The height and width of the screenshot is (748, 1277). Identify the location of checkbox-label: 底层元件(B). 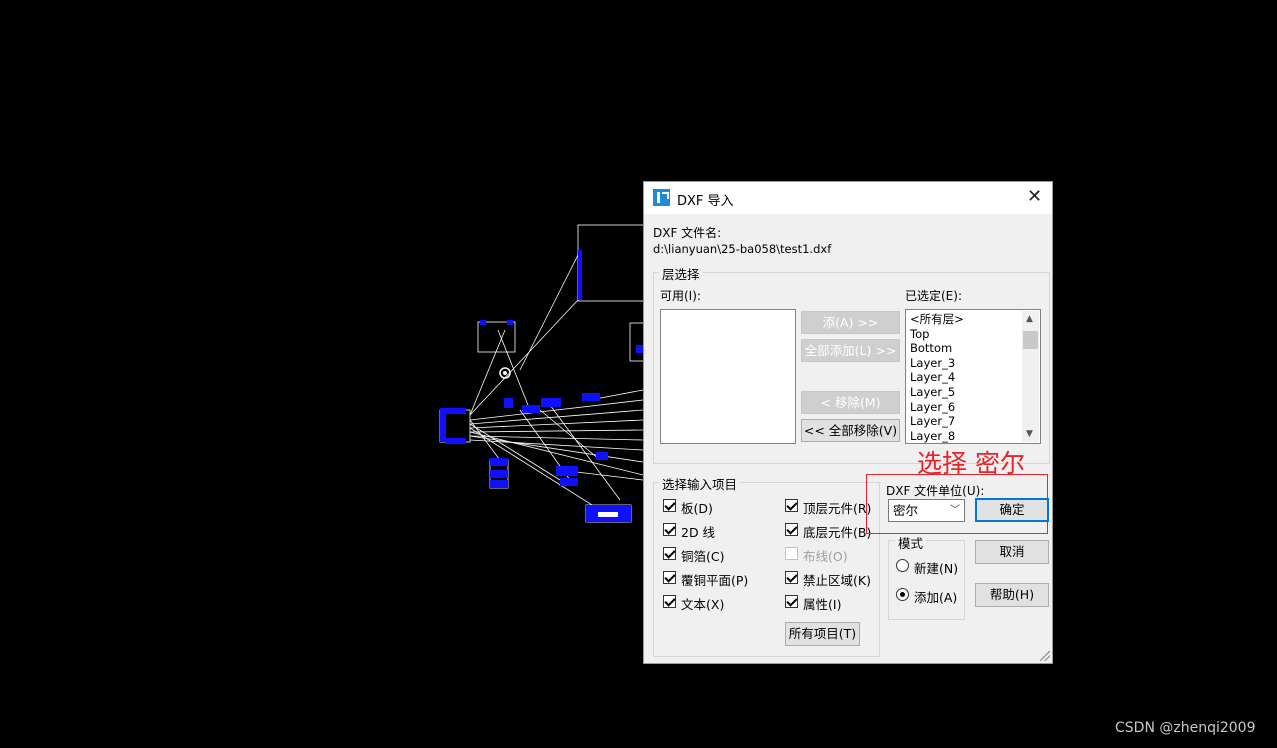
(837, 532).